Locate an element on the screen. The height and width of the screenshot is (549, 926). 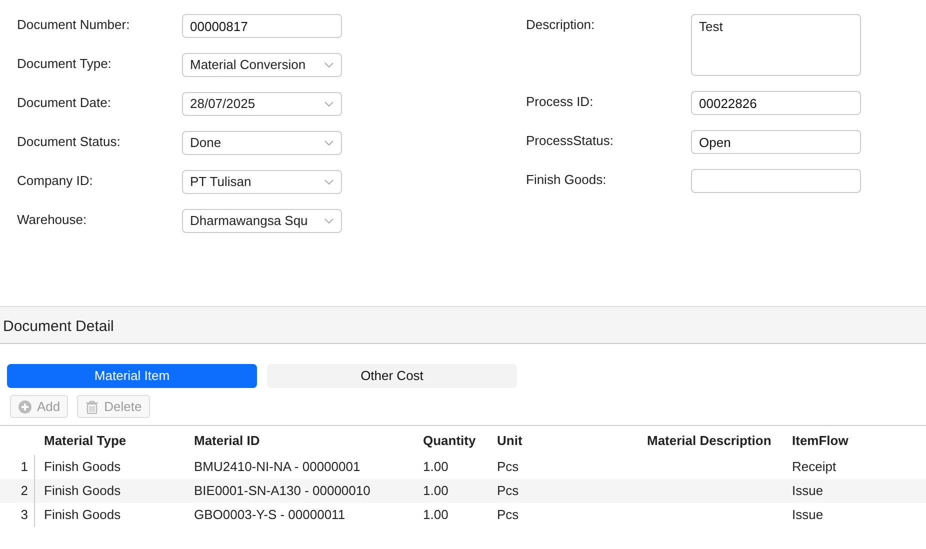
dropdown-field: PT Tulisan is located at coordinates (262, 182).